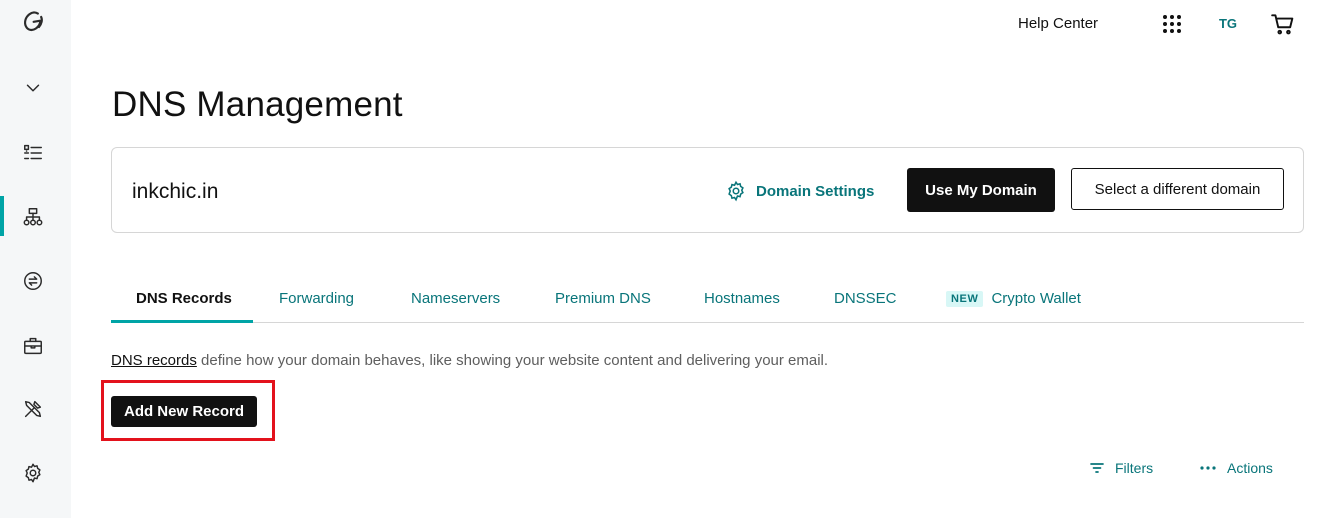 This screenshot has height=518, width=1343. I want to click on settings-icon, so click(33, 473).